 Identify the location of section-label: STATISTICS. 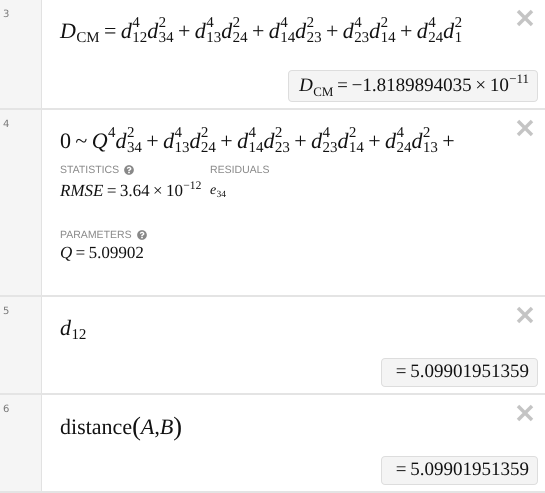
(90, 170).